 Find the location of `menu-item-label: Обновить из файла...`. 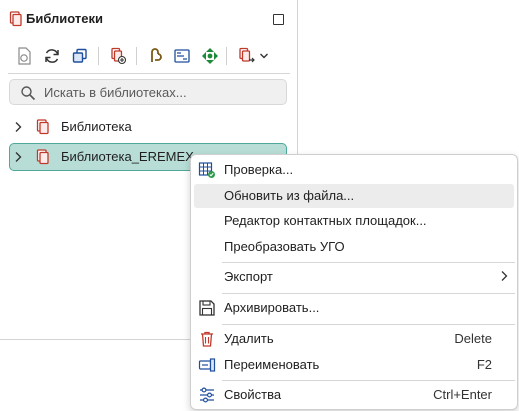

menu-item-label: Обновить из файла... is located at coordinates (289, 195).